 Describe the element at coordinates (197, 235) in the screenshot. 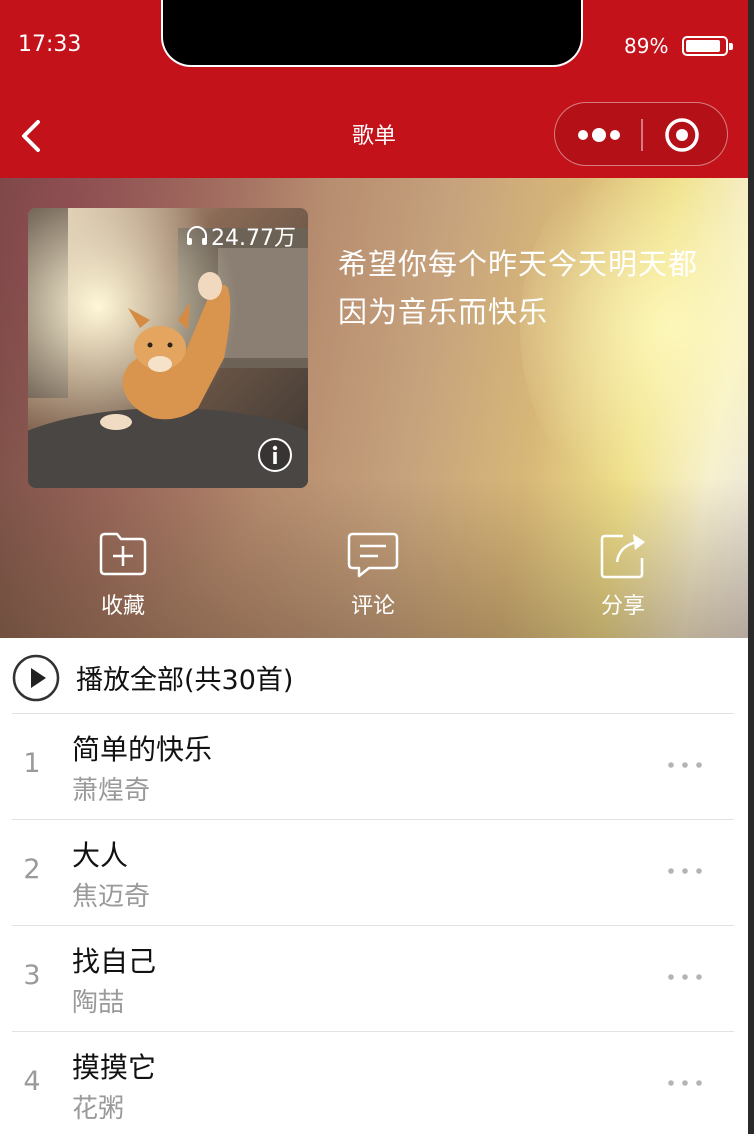

I see `headphones-icon` at that location.